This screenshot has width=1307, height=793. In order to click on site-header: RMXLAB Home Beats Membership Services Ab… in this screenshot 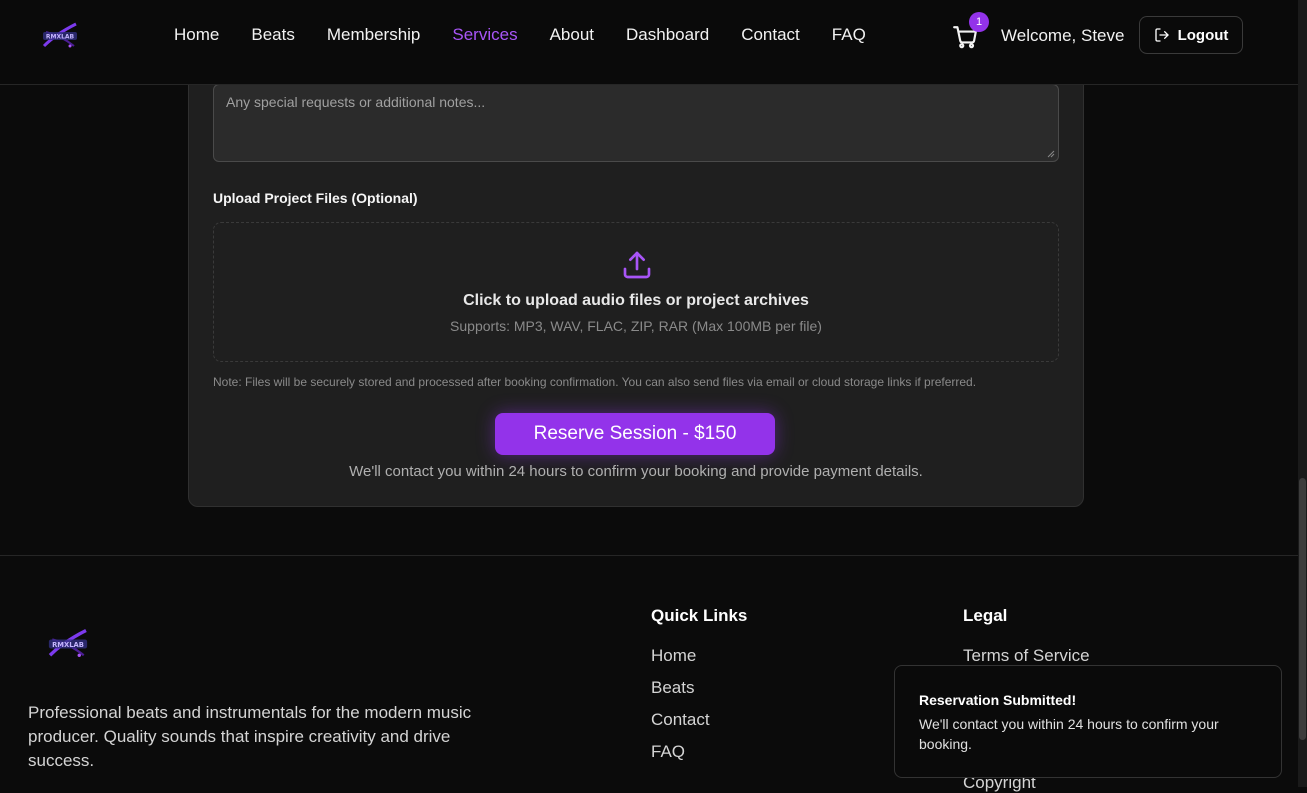, I will do `click(649, 42)`.